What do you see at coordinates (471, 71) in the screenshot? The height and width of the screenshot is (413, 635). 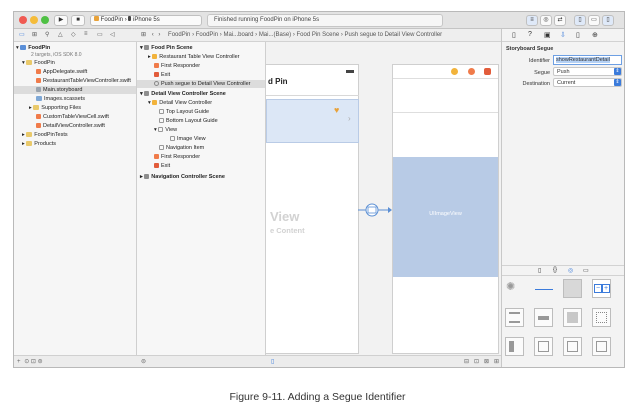 I see `first-responder-icon` at bounding box center [471, 71].